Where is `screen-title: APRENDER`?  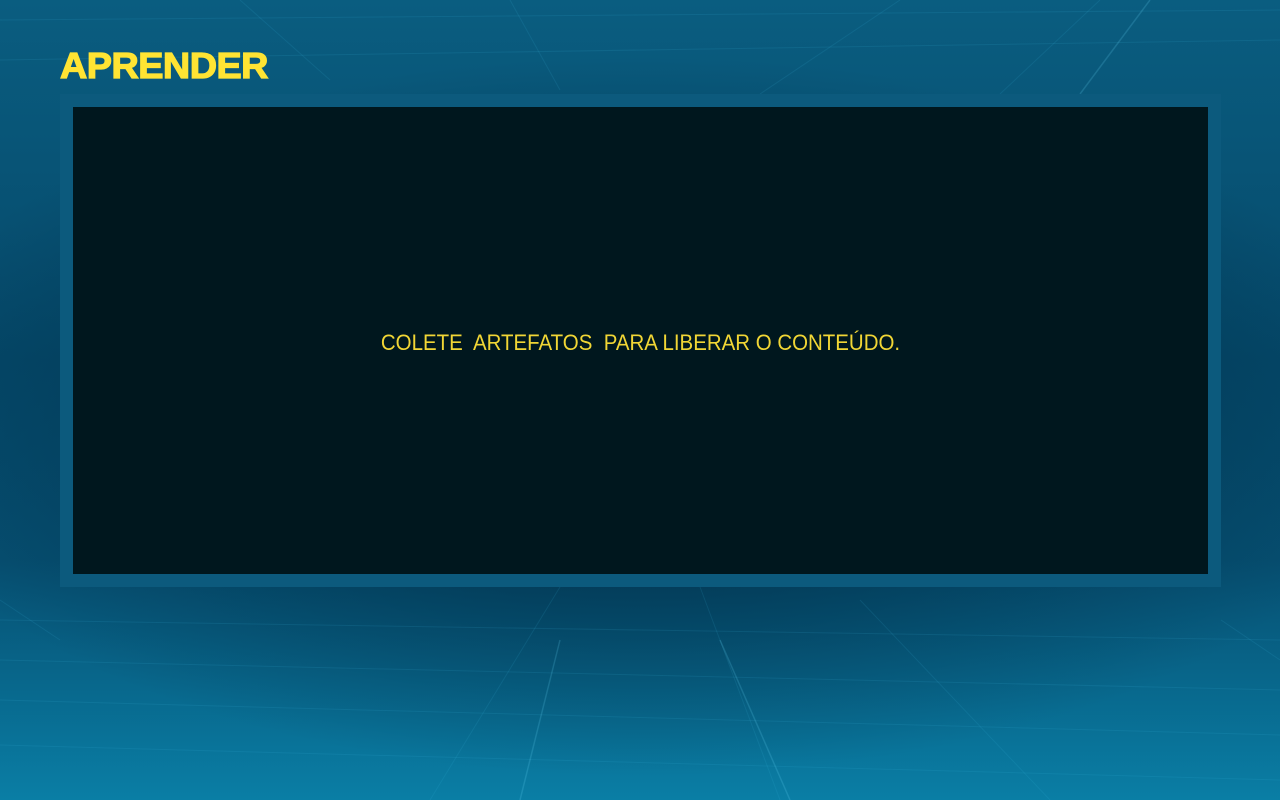
screen-title: APRENDER is located at coordinates (164, 65).